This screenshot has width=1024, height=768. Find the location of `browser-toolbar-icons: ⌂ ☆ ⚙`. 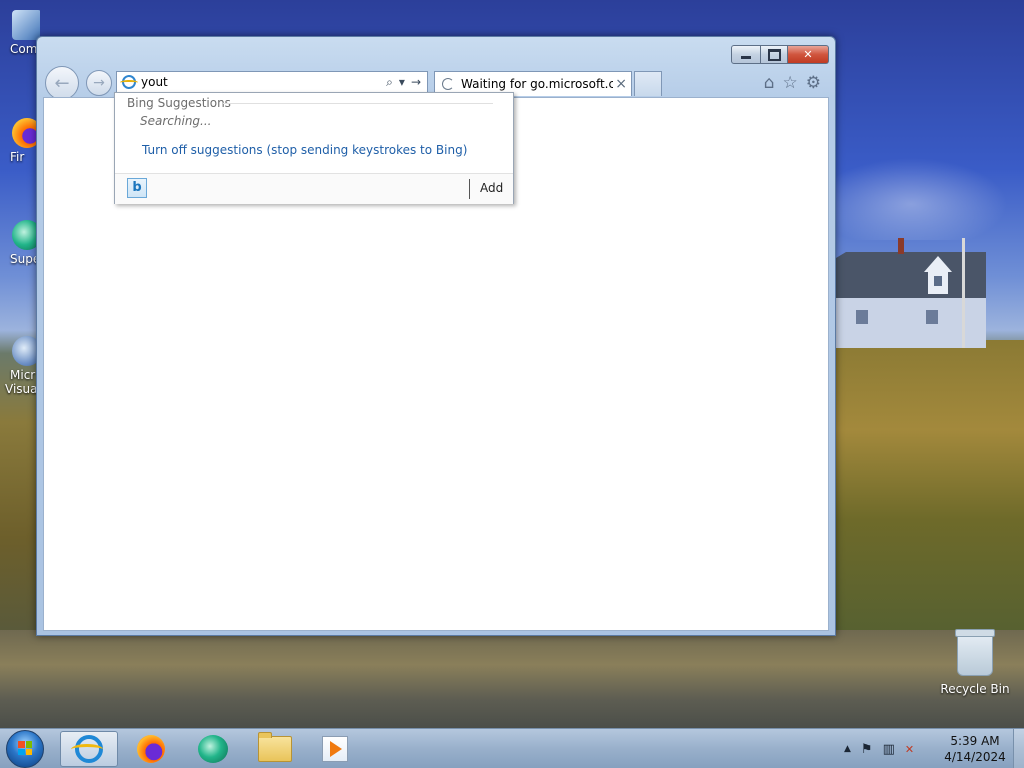

browser-toolbar-icons: ⌂ ☆ ⚙ is located at coordinates (792, 83).